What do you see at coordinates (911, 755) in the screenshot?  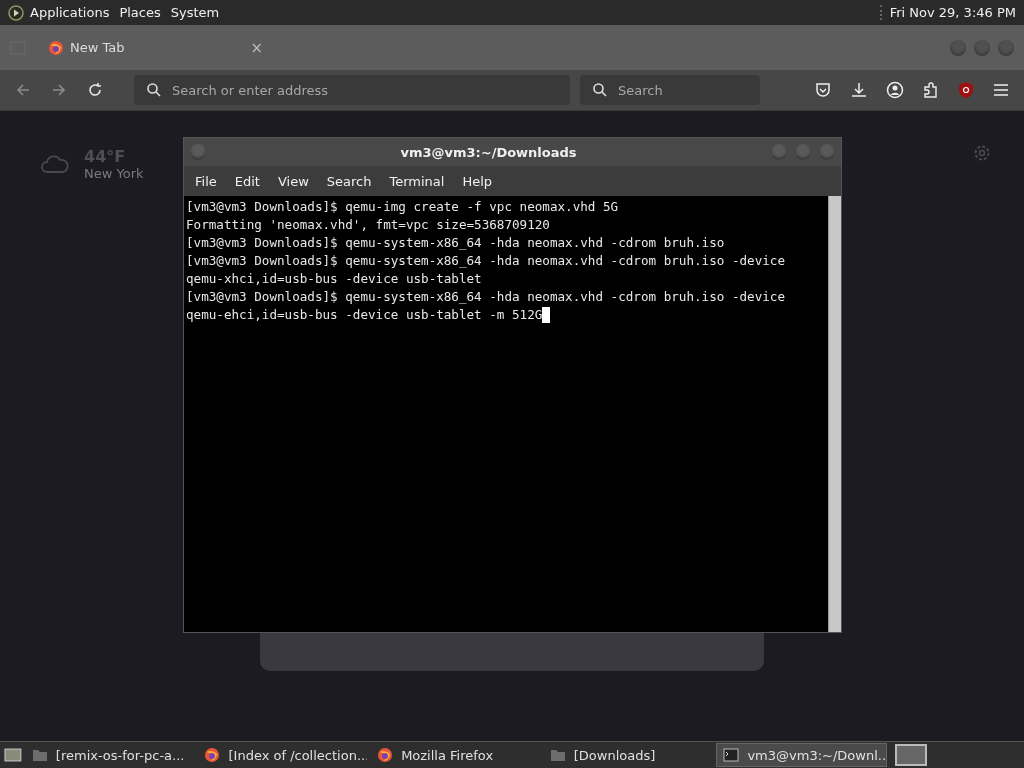 I see `workspace-switcher` at bounding box center [911, 755].